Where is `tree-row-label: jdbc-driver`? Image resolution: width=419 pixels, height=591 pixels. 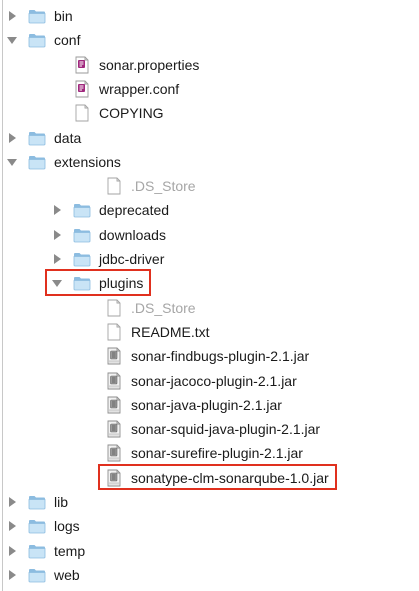
tree-row-label: jdbc-driver is located at coordinates (132, 259).